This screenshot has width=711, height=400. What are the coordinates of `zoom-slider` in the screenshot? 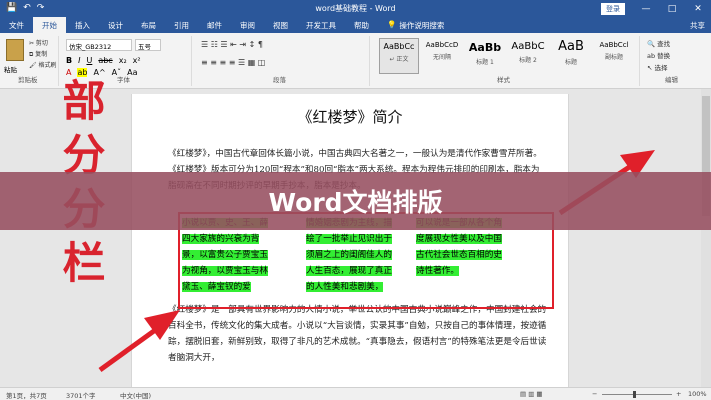 It's located at (637, 394).